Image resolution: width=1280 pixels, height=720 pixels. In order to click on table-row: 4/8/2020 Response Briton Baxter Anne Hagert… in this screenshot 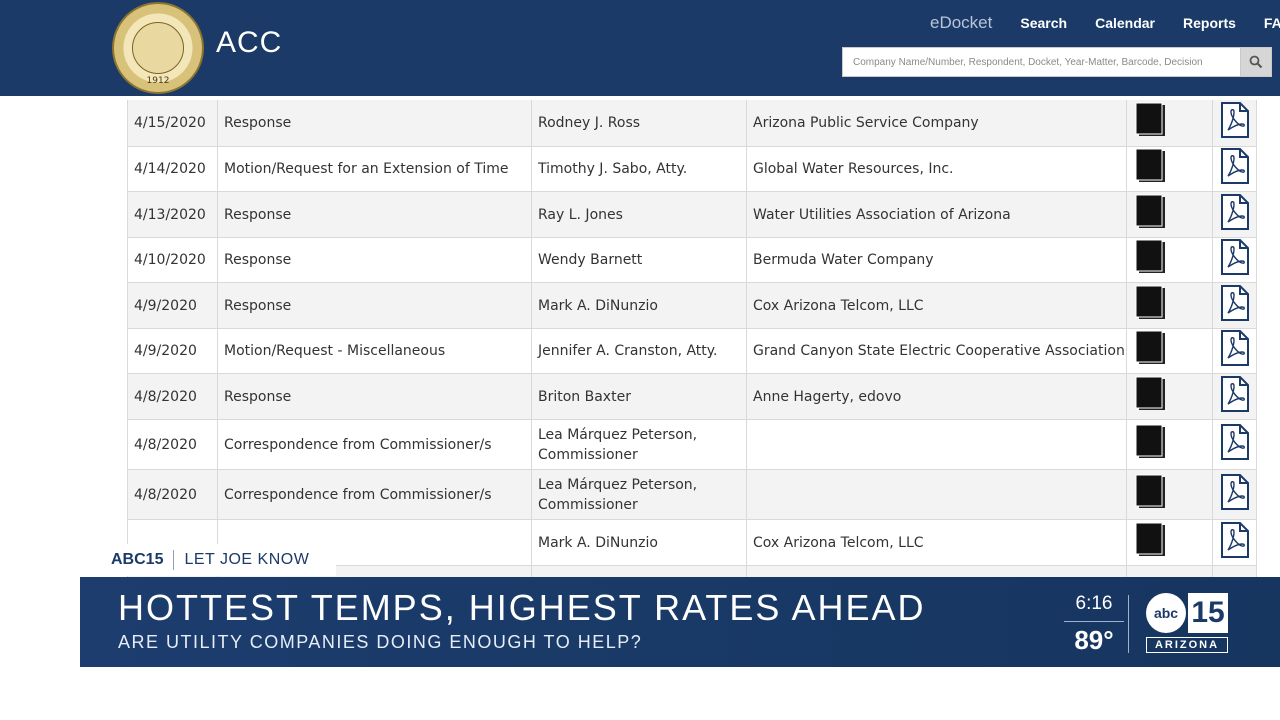, I will do `click(692, 397)`.